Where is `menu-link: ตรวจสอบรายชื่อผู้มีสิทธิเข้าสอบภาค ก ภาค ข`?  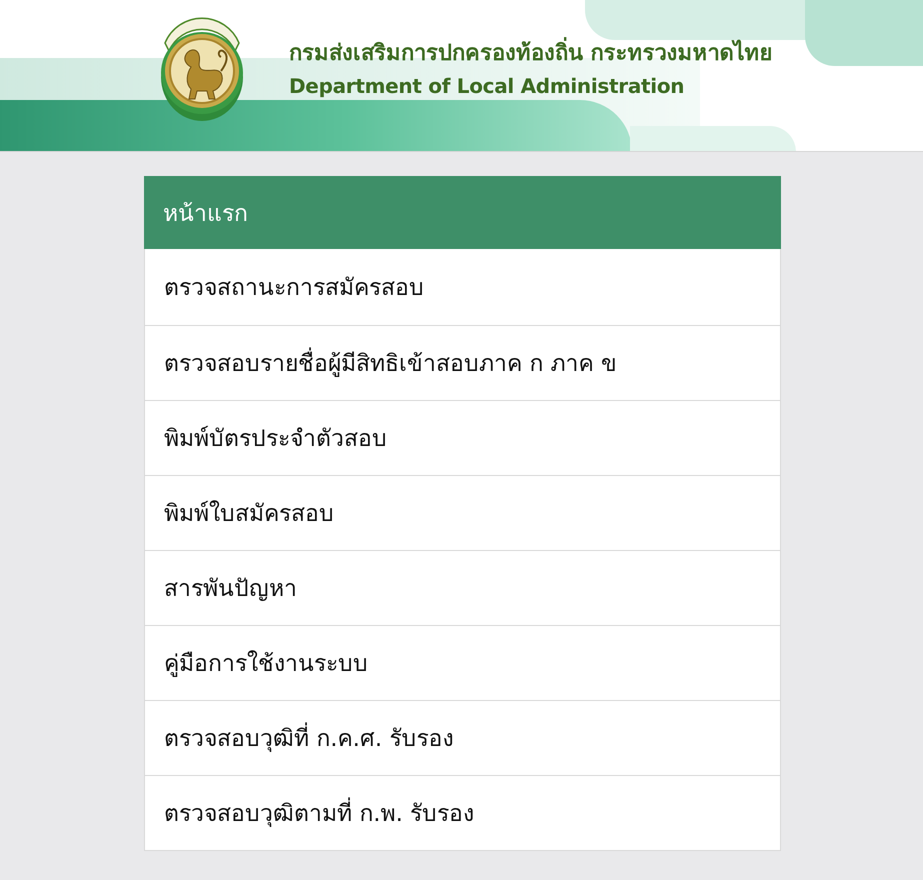
menu-link: ตรวจสอบรายชื่อผู้มีสิทธิเข้าสอบภาค ก ภาค ข is located at coordinates (462, 362).